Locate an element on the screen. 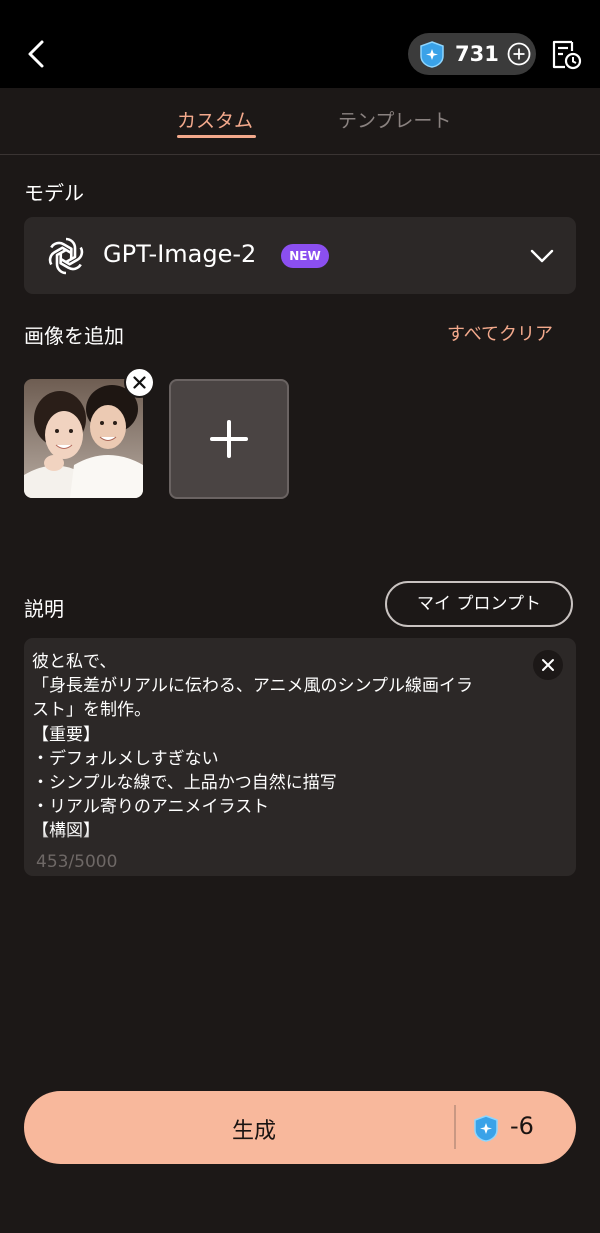 This screenshot has width=600, height=1233. uploaded-image-thumbnail is located at coordinates (83, 438).